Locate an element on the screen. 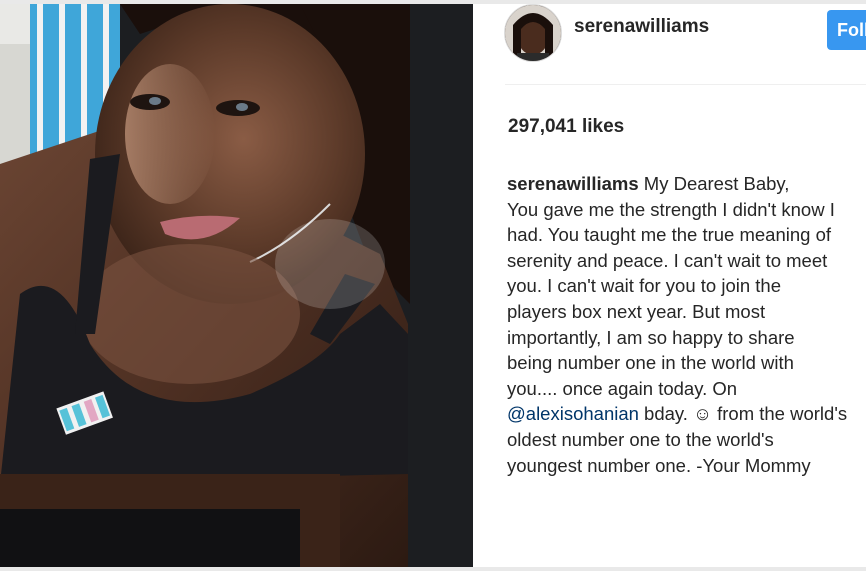 This screenshot has height=571, width=866. profile-photo-icon is located at coordinates (533, 33).